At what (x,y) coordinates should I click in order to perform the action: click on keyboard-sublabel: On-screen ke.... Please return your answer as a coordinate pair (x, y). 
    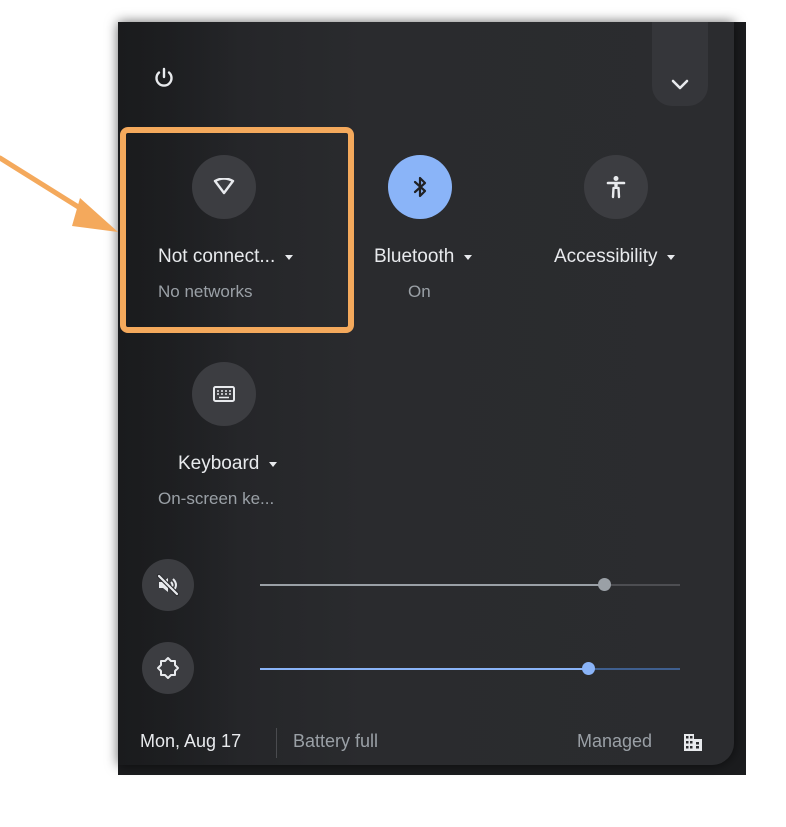
    Looking at the image, I should click on (216, 498).